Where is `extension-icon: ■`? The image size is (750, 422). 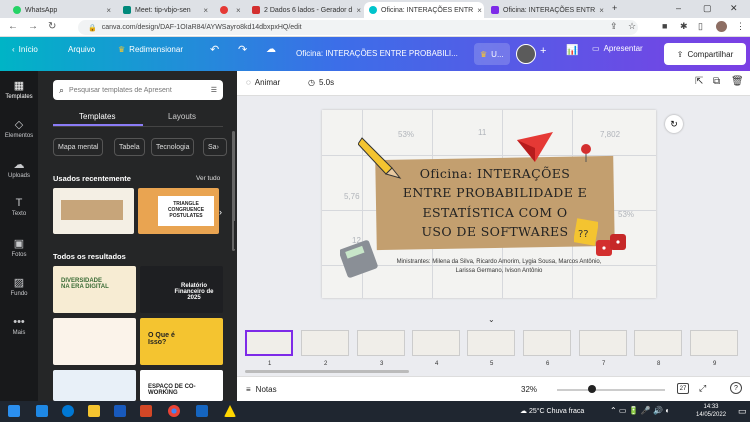 extension-icon: ■ is located at coordinates (664, 26).